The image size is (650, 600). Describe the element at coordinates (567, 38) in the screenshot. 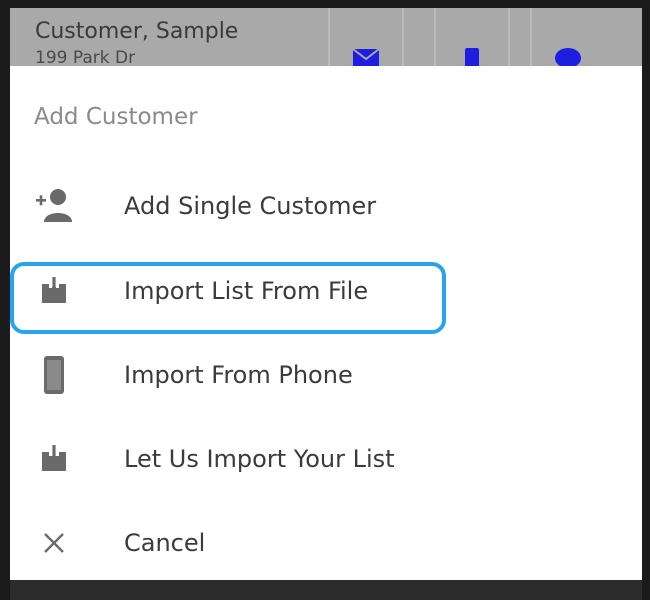

I see `message-button` at that location.